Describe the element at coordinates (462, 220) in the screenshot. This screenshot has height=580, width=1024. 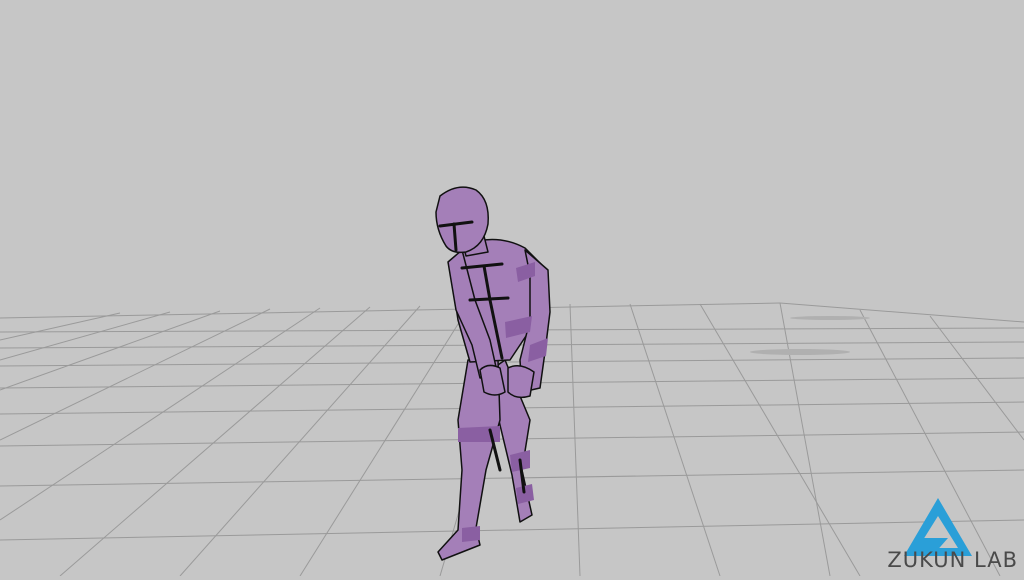
I see `head` at that location.